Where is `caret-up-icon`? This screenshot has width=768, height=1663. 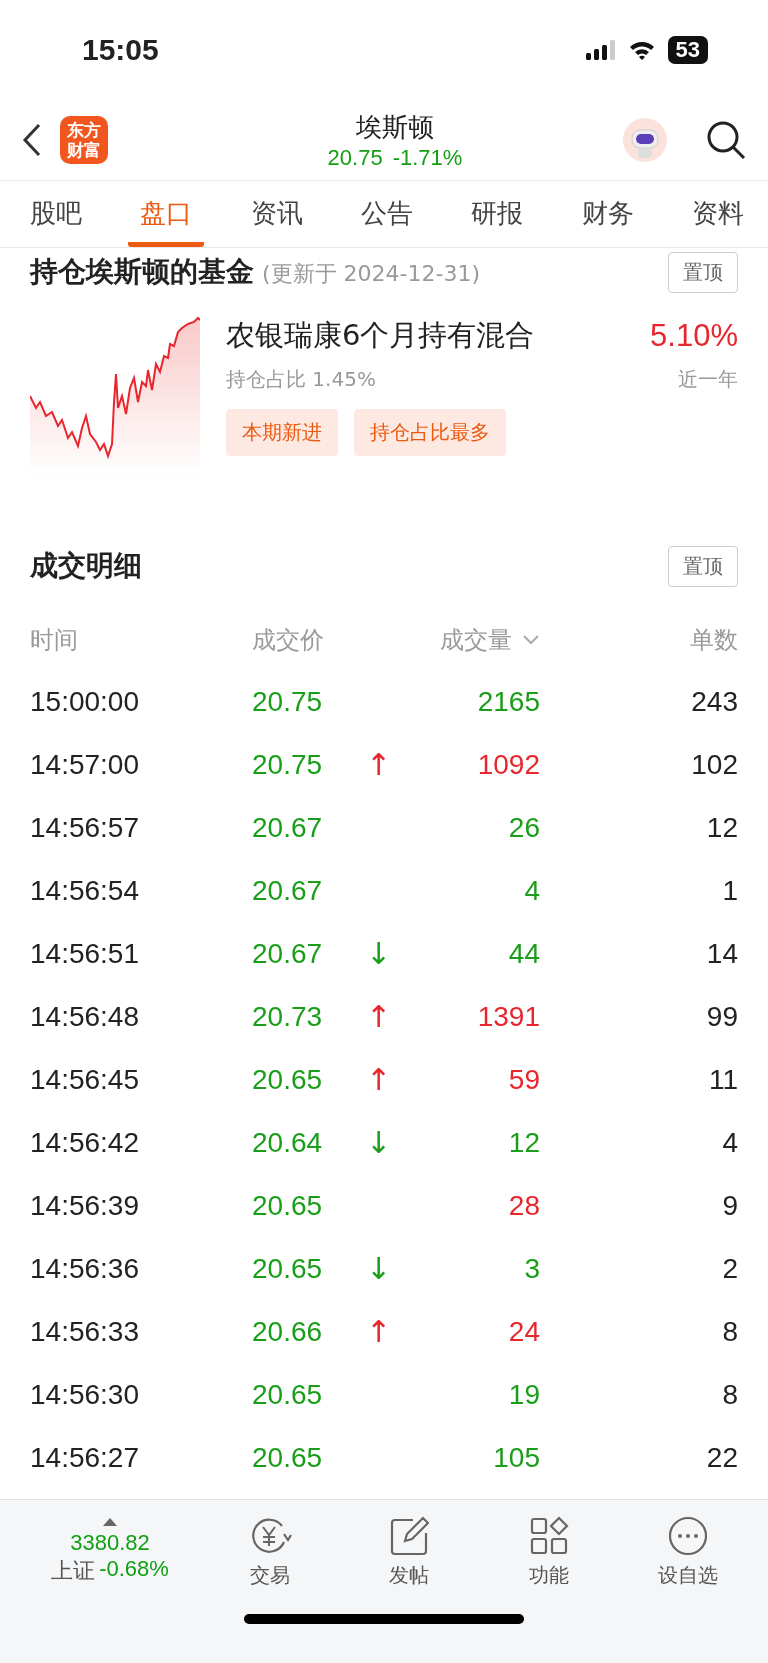 caret-up-icon is located at coordinates (110, 1522).